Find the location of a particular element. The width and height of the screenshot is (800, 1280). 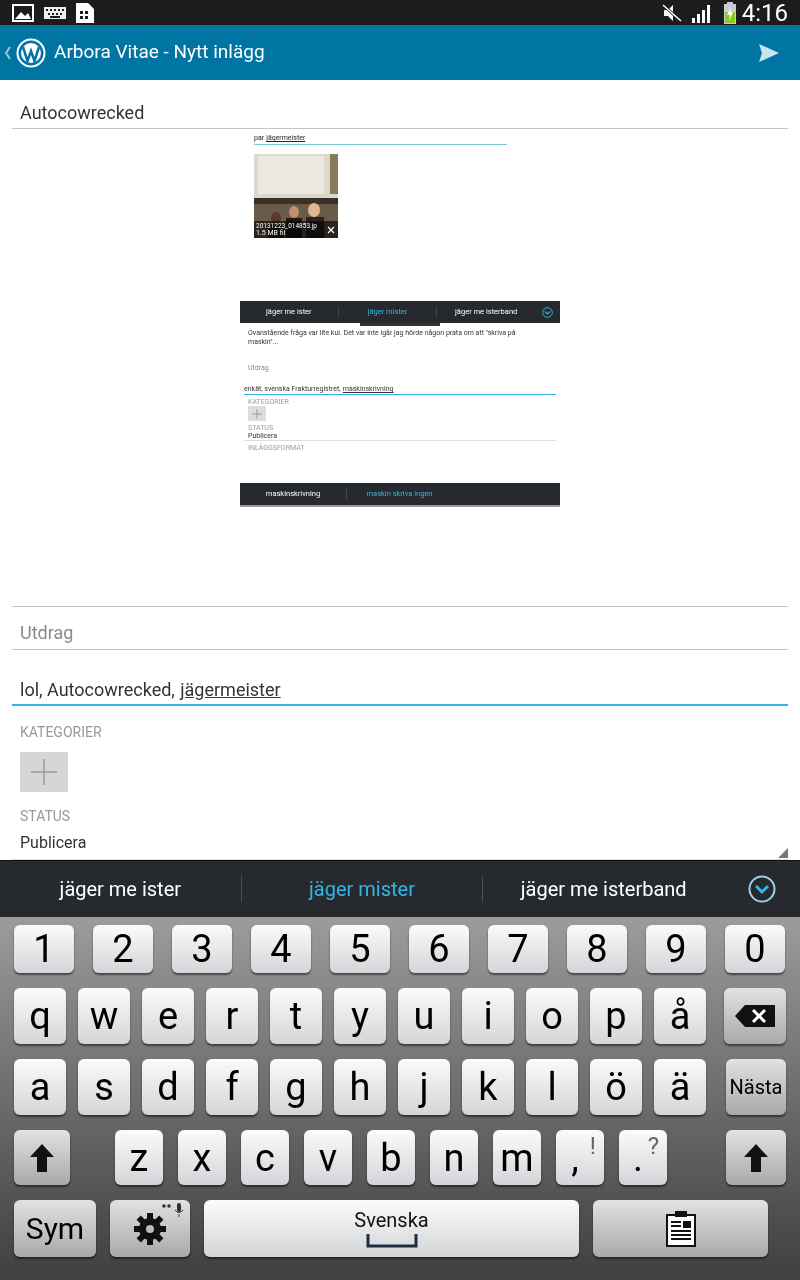

mute-icon is located at coordinates (671, 12).